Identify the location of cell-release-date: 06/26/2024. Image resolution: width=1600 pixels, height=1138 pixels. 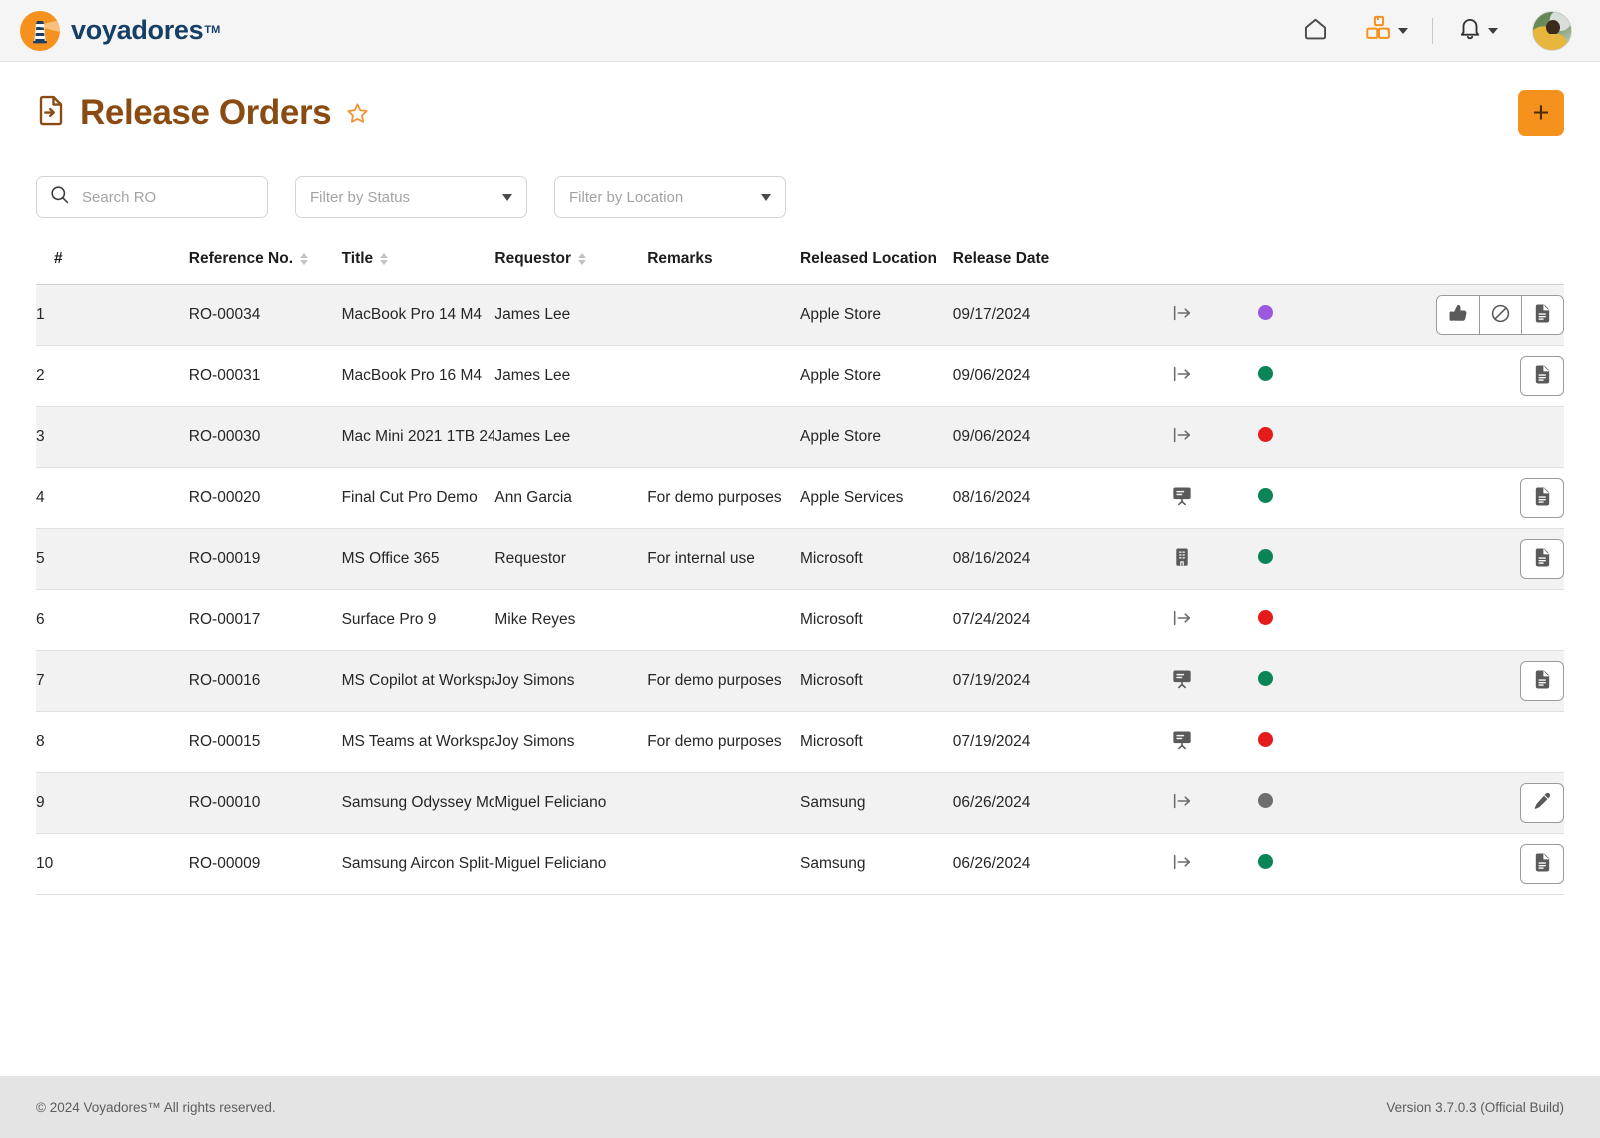
(1029, 803).